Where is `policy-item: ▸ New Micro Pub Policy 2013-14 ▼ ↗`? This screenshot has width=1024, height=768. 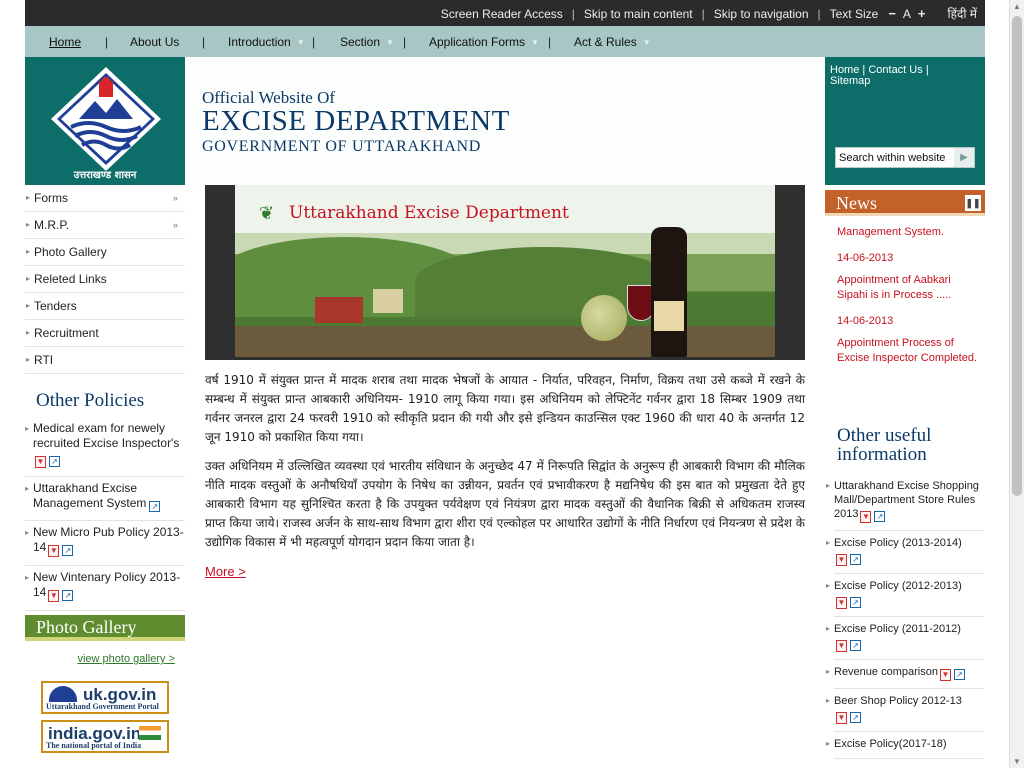 policy-item: ▸ New Micro Pub Policy 2013-14 ▼ ↗ is located at coordinates (105, 543).